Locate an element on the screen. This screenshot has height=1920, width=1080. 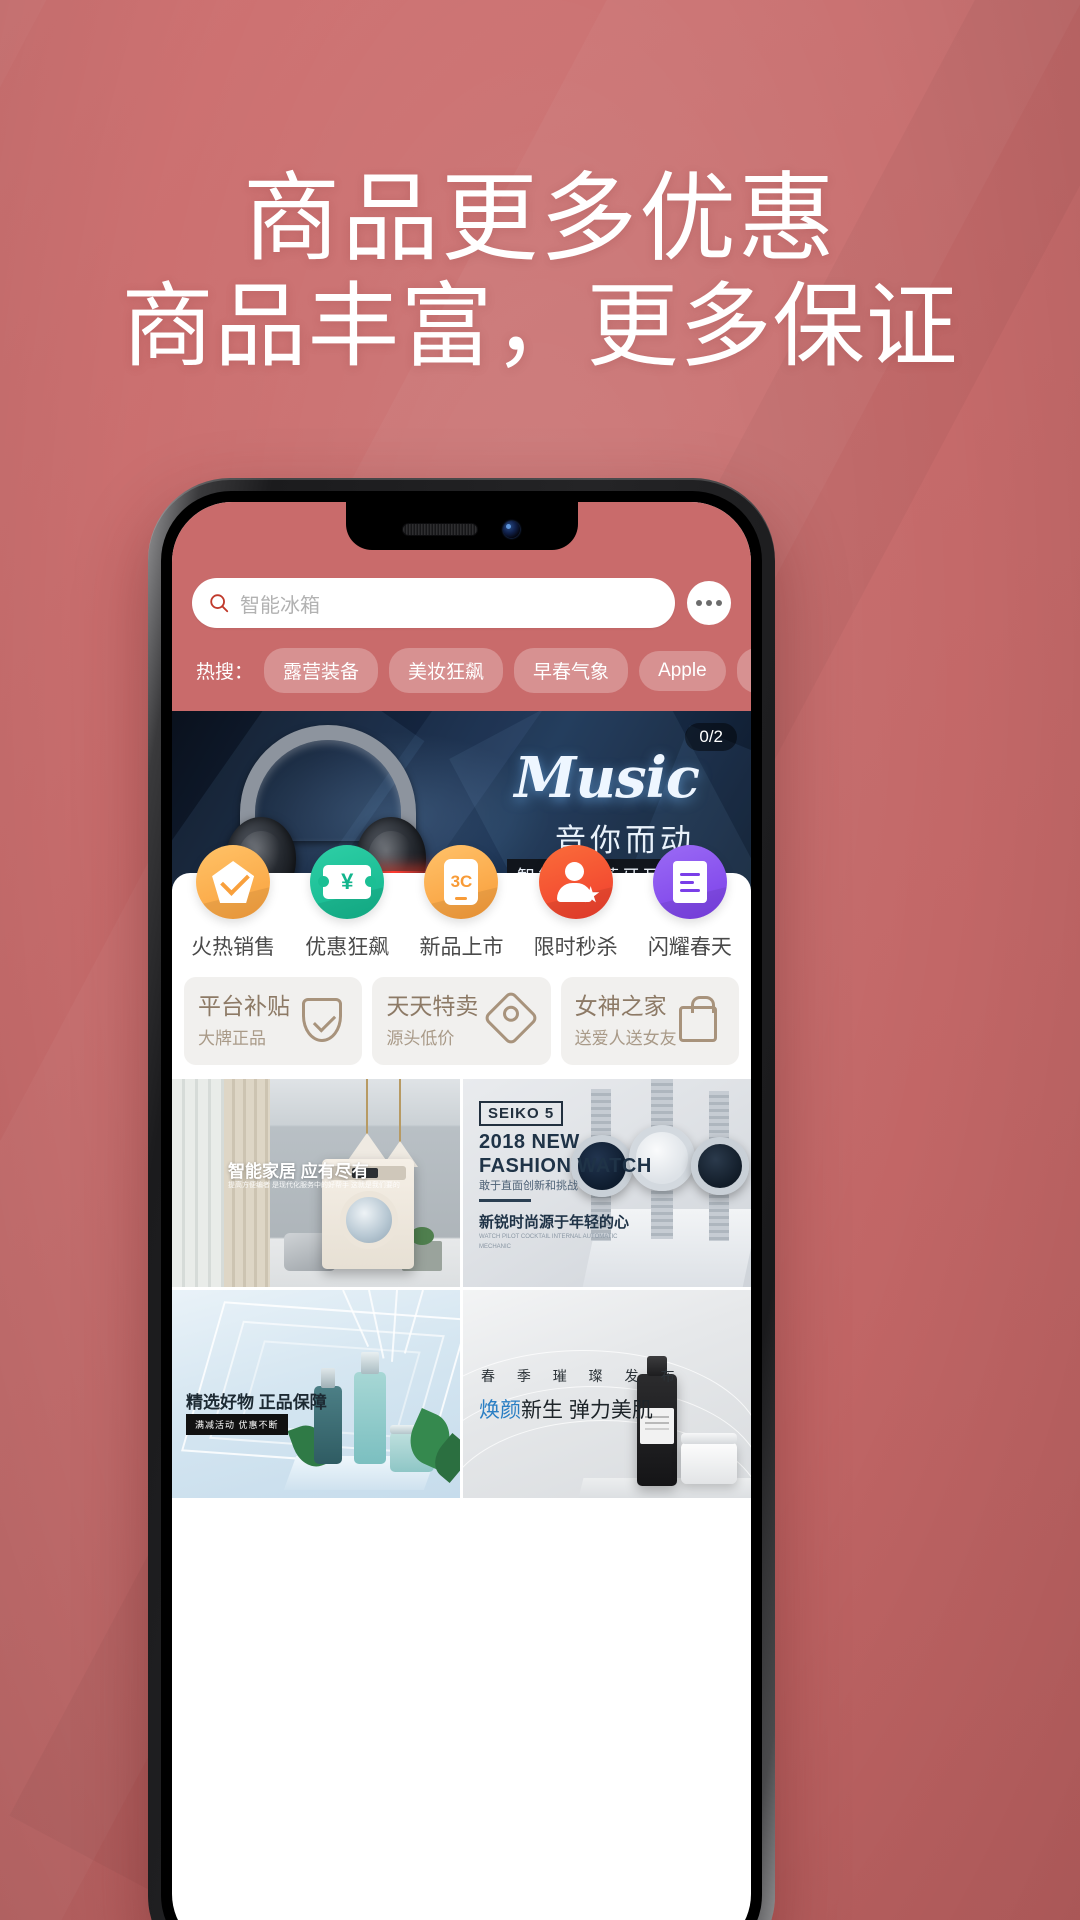
tile-tagline-accent: 焕颜 is located at coordinates (500, 1410).